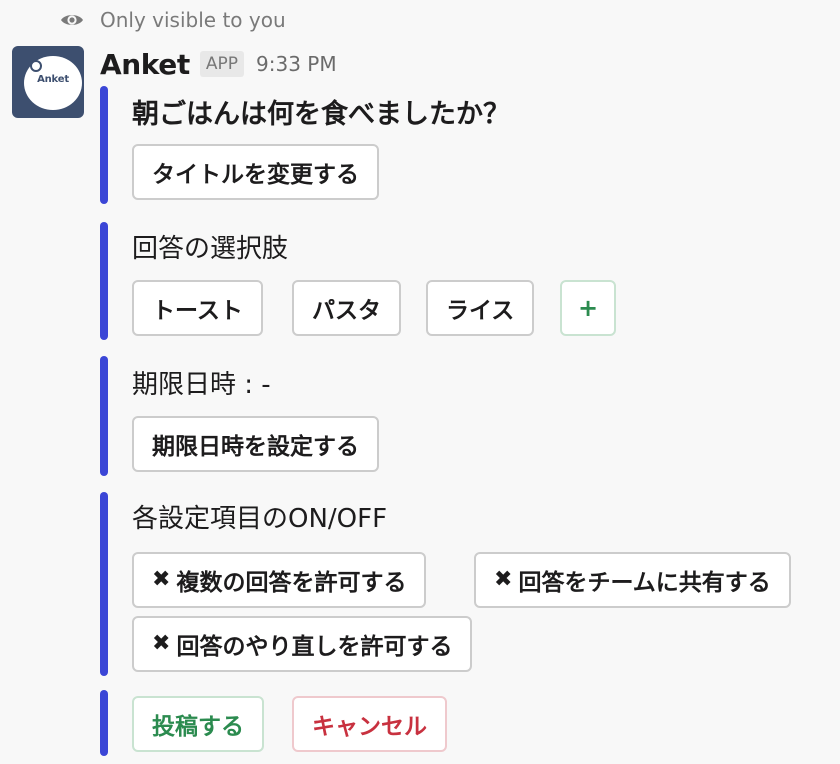  I want to click on avatar-text: Anket, so click(53, 79).